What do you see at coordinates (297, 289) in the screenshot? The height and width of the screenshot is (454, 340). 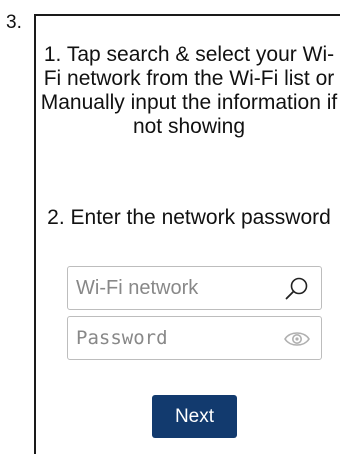 I see `search-icon` at bounding box center [297, 289].